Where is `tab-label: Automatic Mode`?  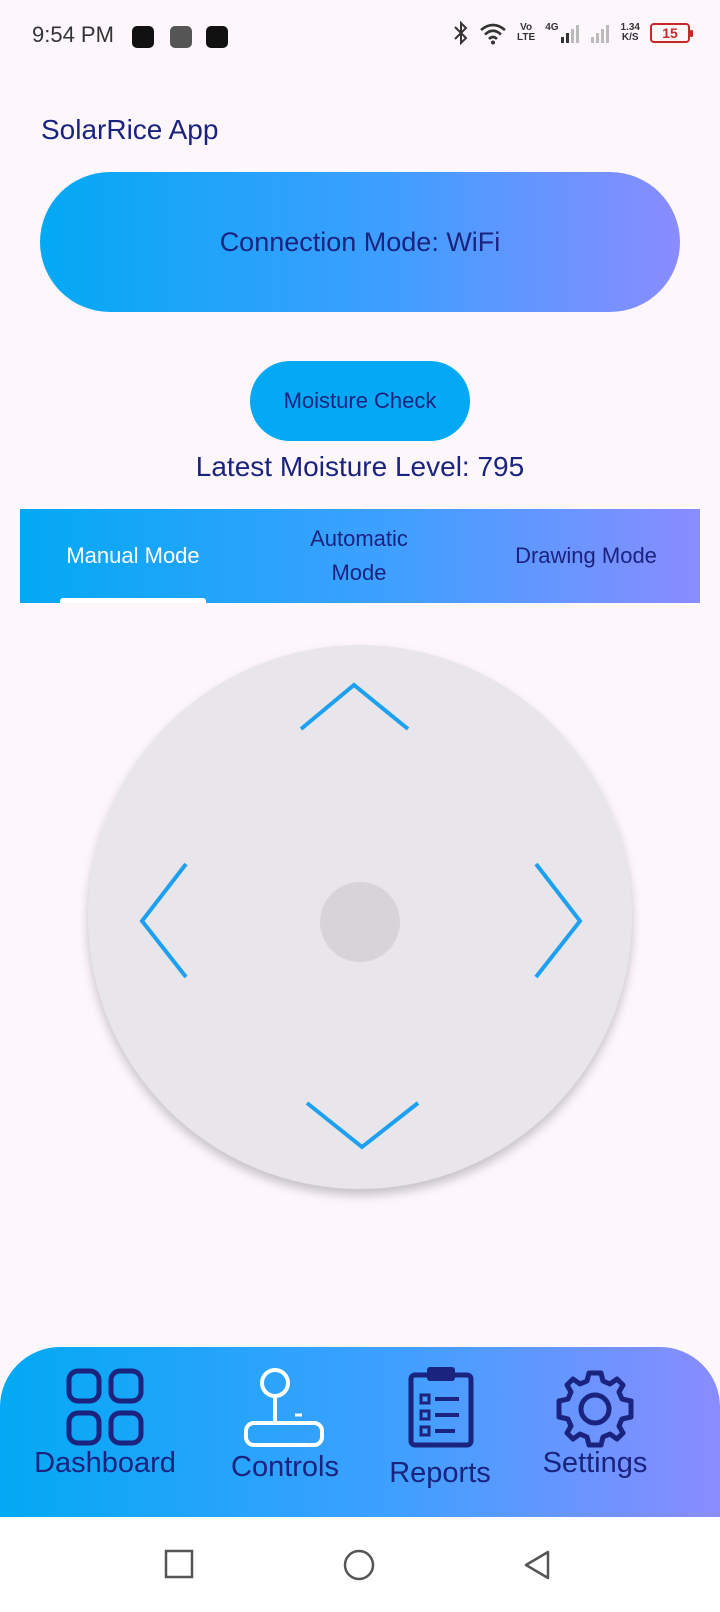
tab-label: Automatic Mode is located at coordinates (359, 555).